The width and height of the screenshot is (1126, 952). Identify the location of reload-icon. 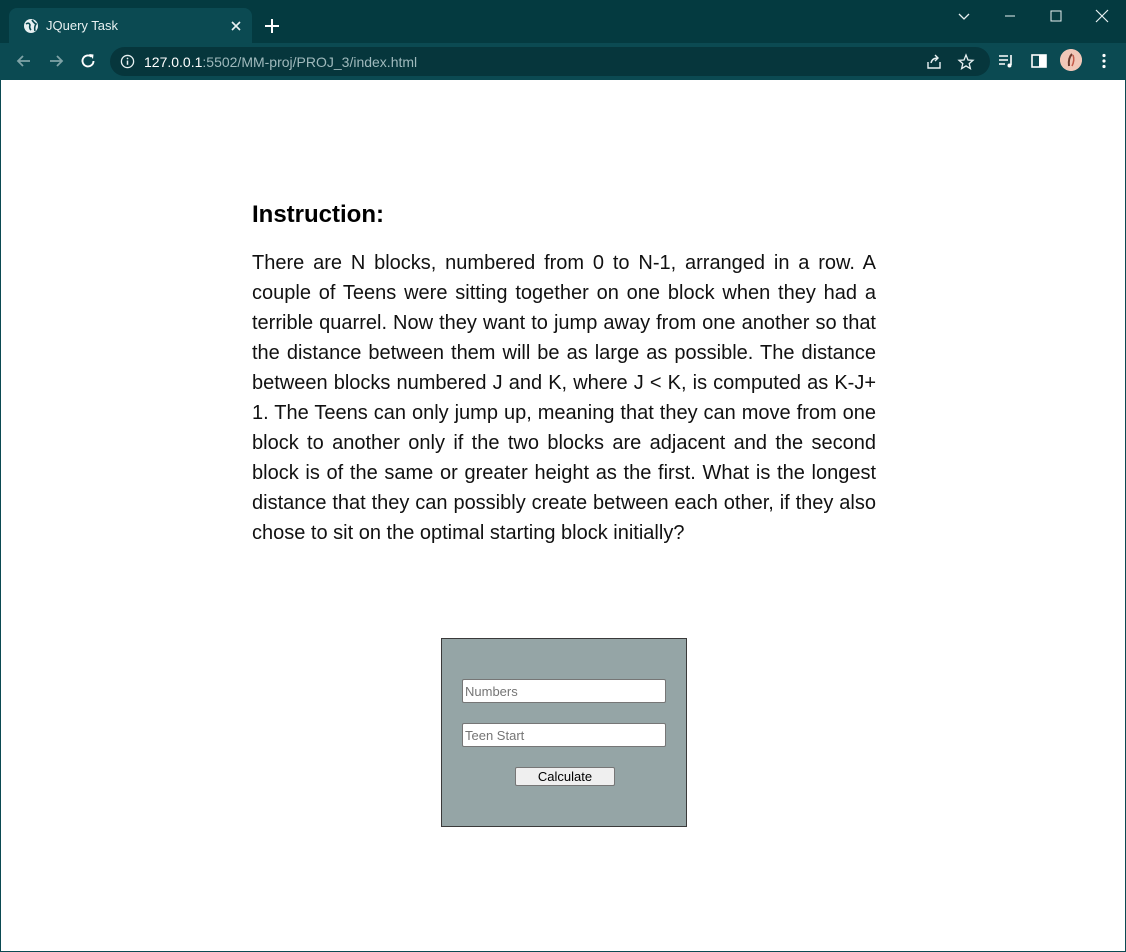
(88, 61).